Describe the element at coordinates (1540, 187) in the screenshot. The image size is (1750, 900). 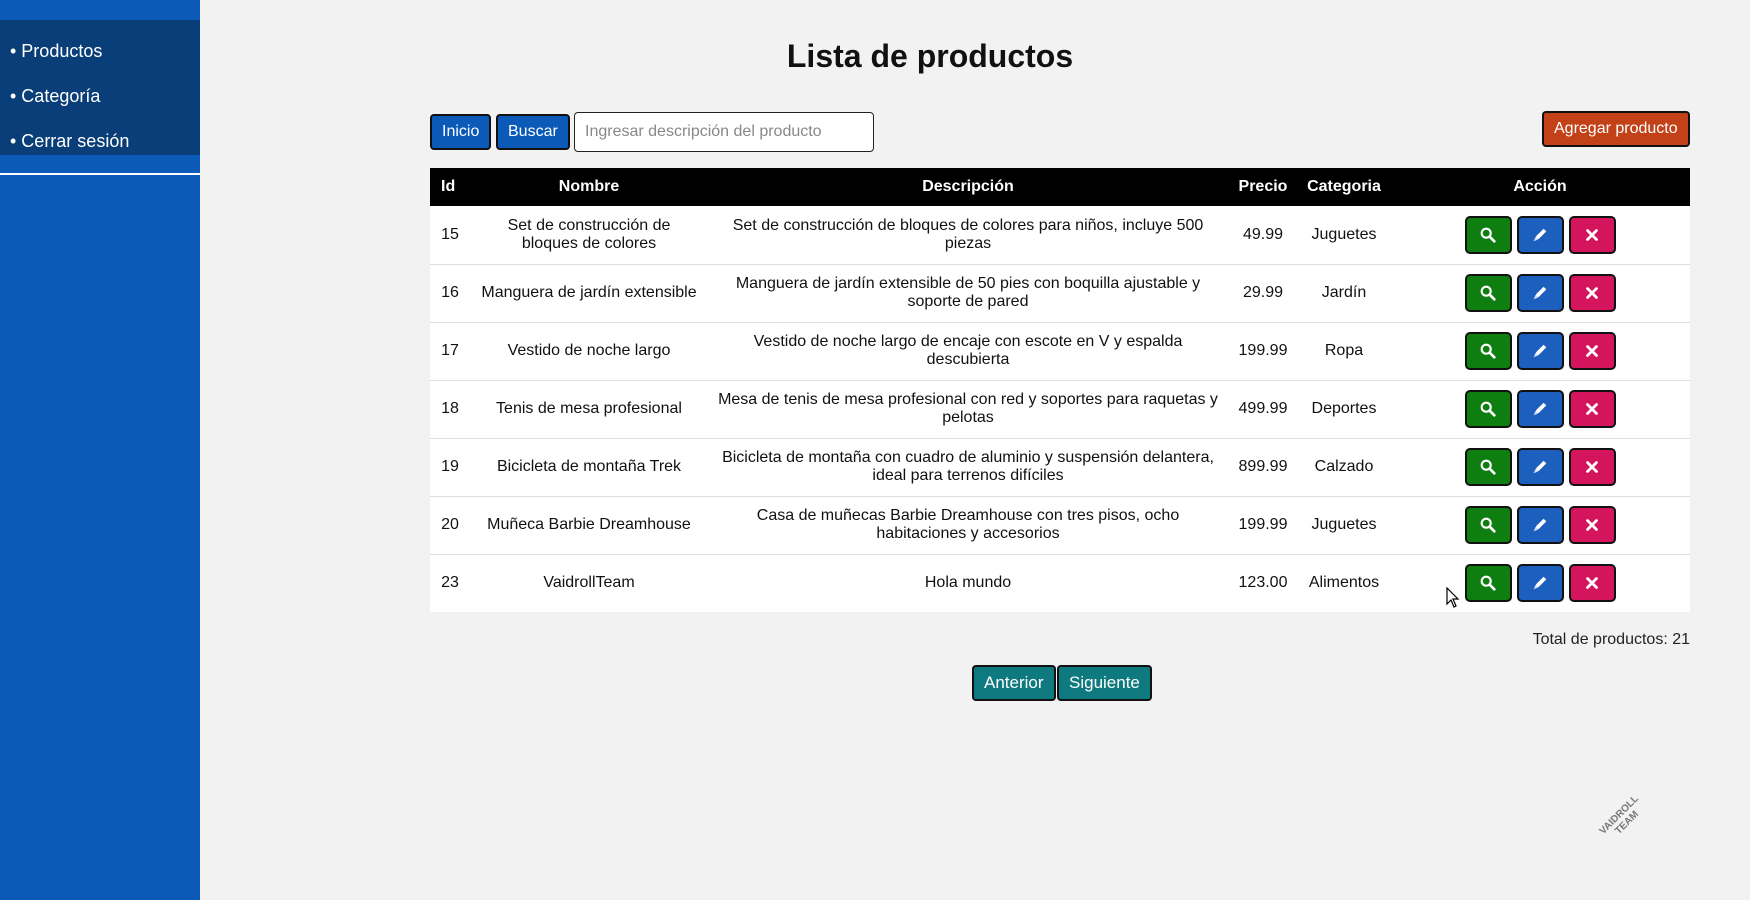
I see `column-header-action: Acción` at that location.